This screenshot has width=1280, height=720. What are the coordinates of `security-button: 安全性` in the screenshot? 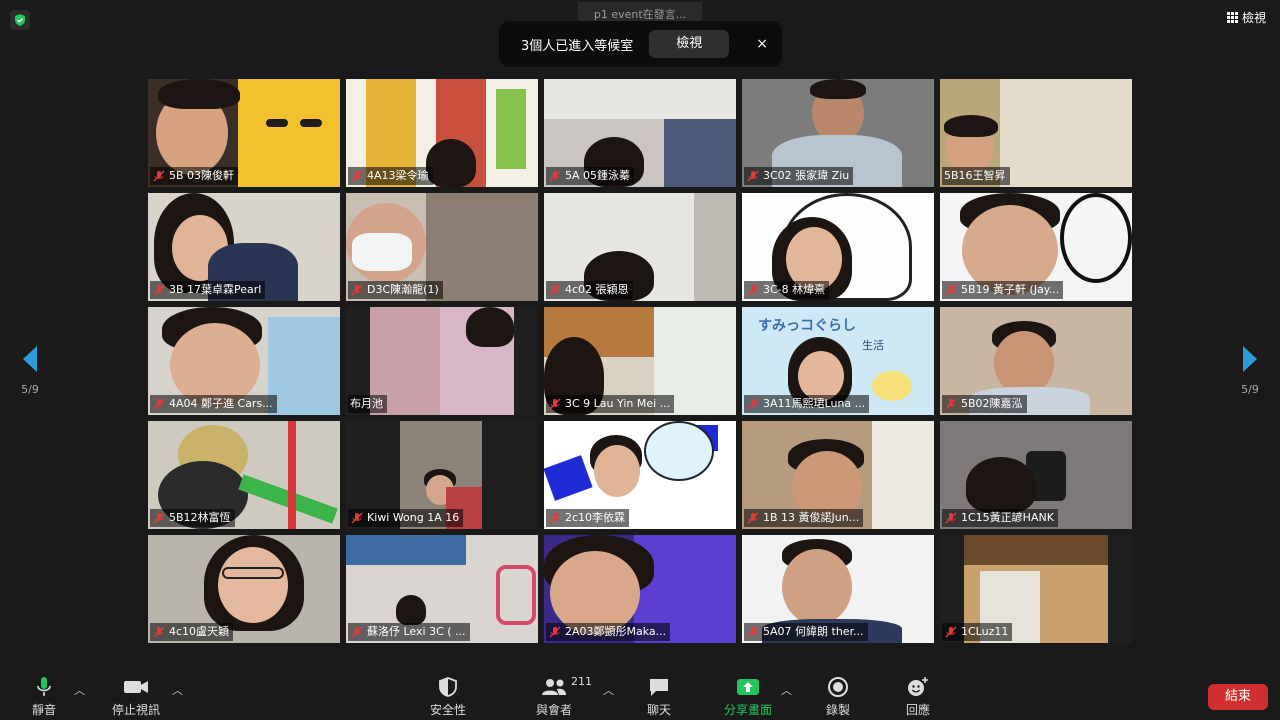 It's located at (448, 697).